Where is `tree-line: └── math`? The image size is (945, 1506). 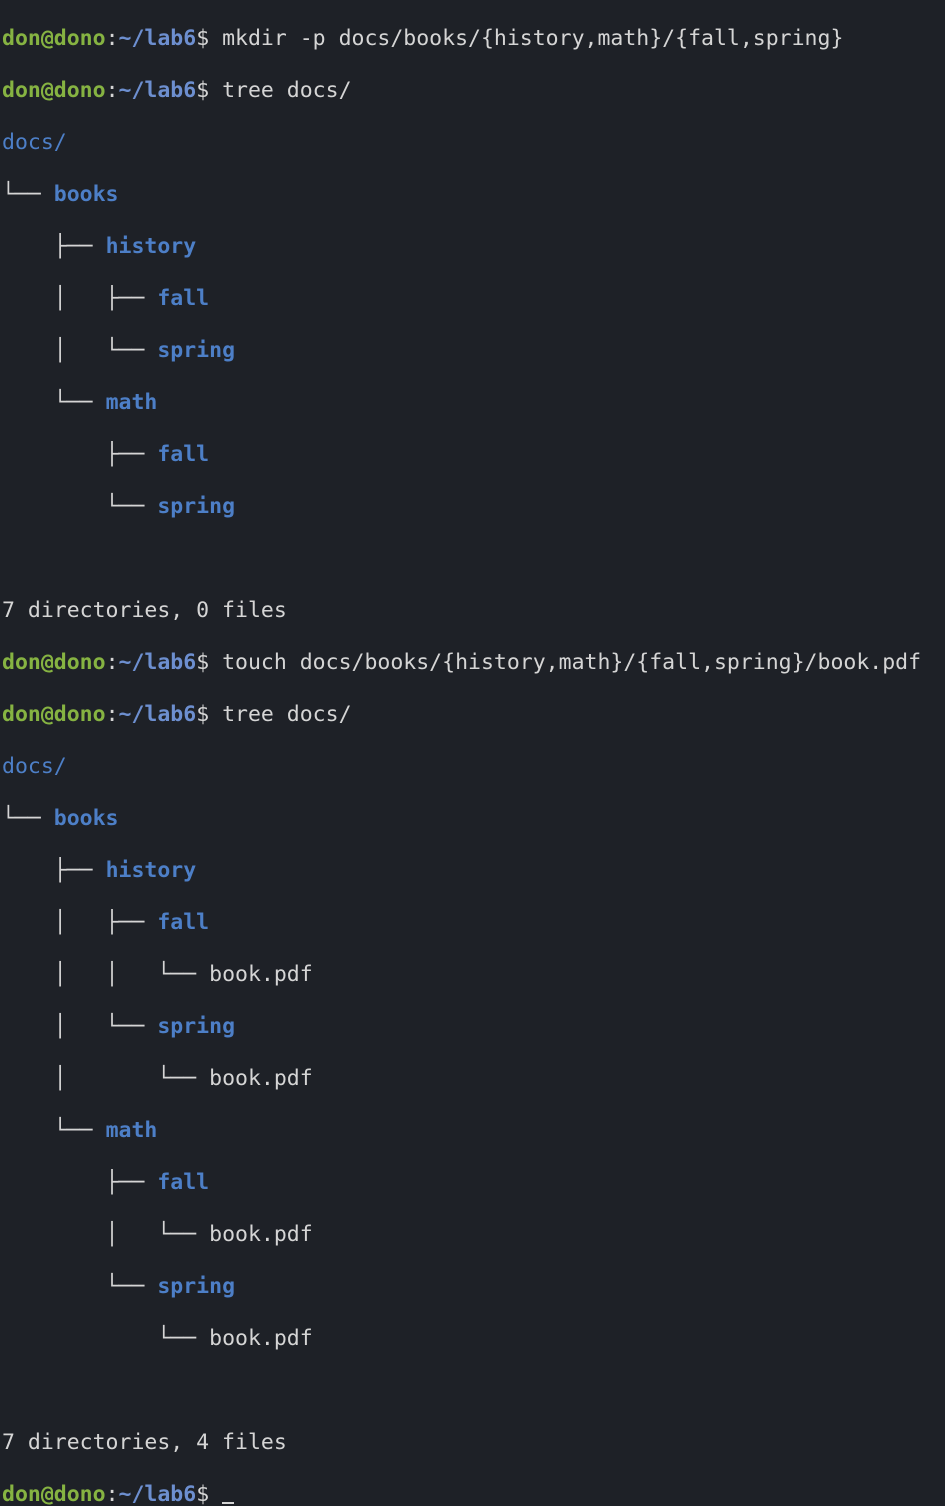 tree-line: └── math is located at coordinates (472, 403).